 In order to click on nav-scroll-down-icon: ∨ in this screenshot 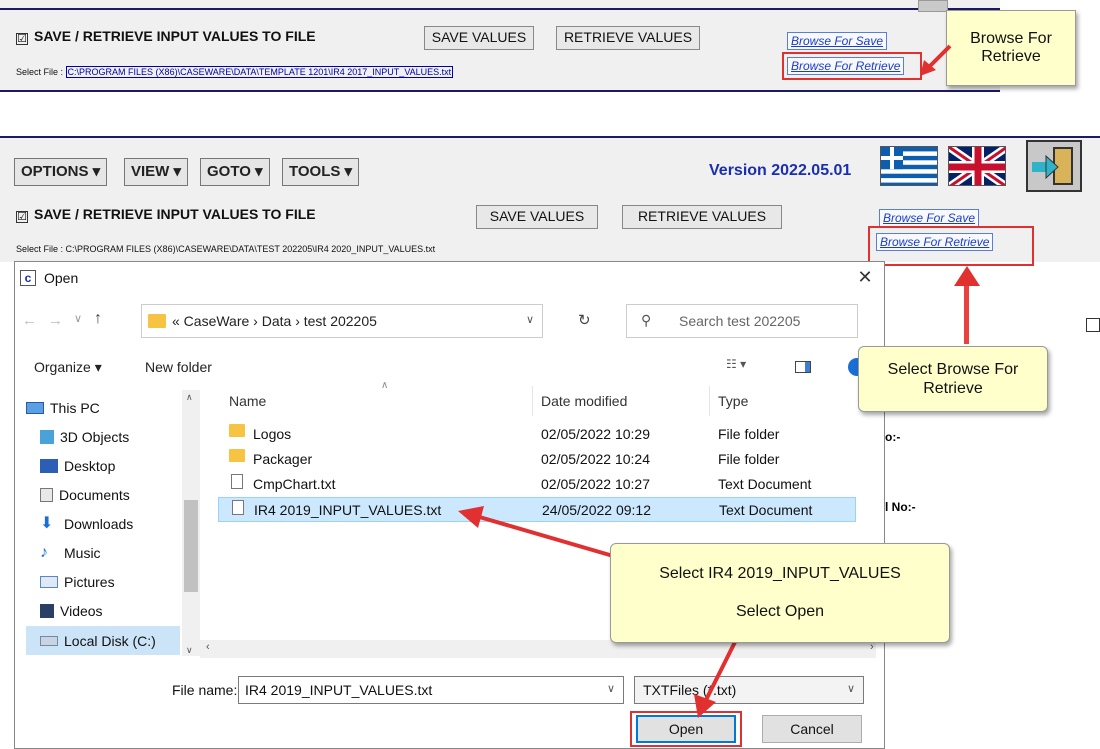, I will do `click(189, 650)`.